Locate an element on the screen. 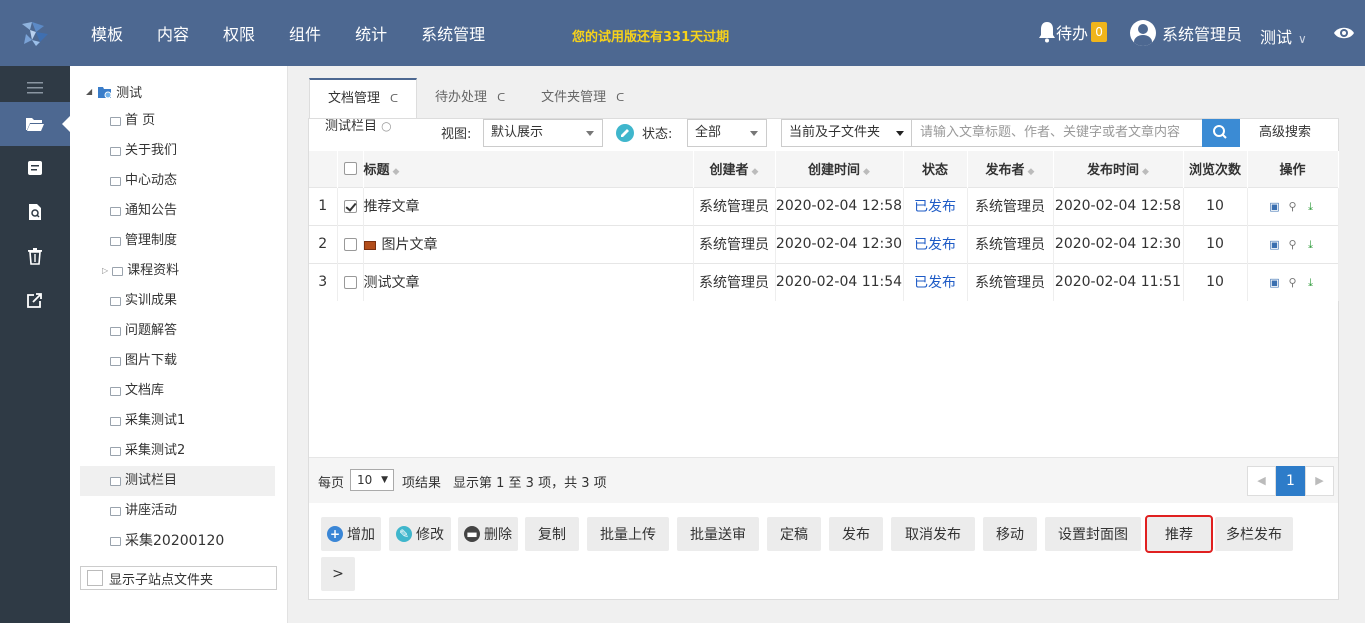 This screenshot has height=623, width=1365. user-menu: 系统管理员 is located at coordinates (1186, 33).